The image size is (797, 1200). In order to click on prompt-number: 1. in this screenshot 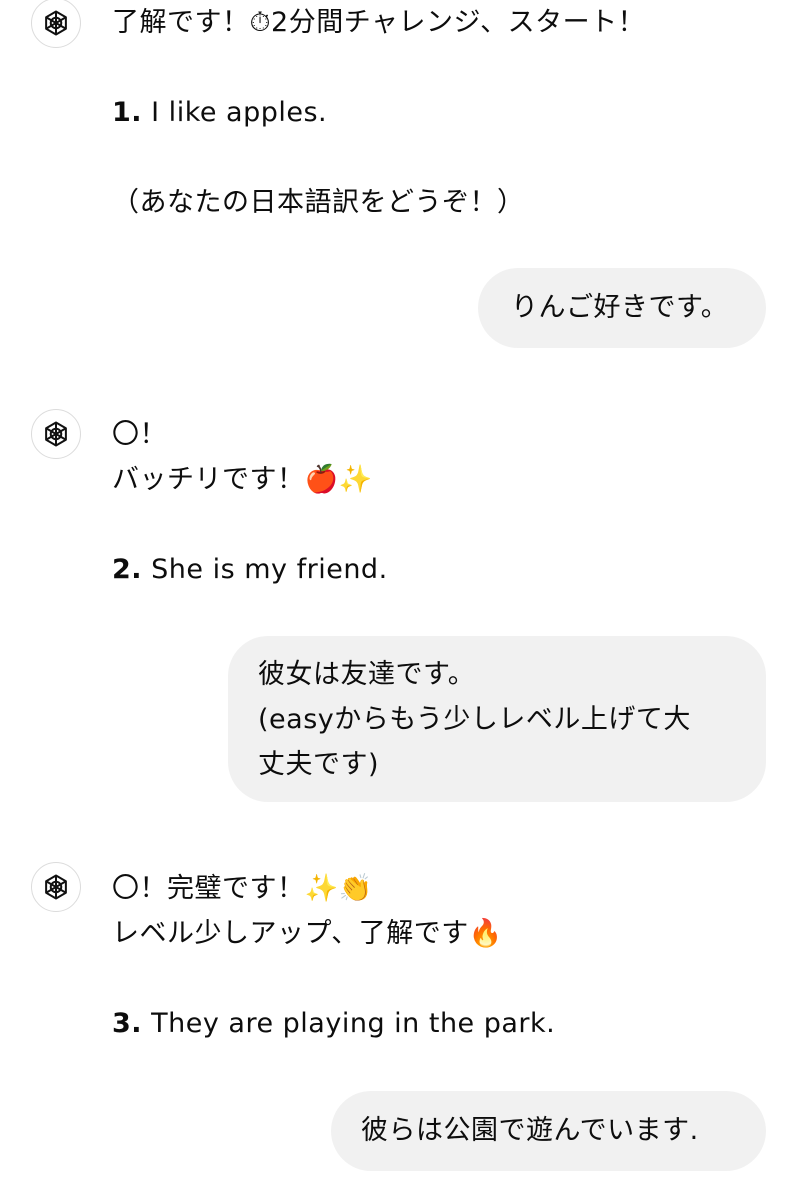, I will do `click(127, 112)`.